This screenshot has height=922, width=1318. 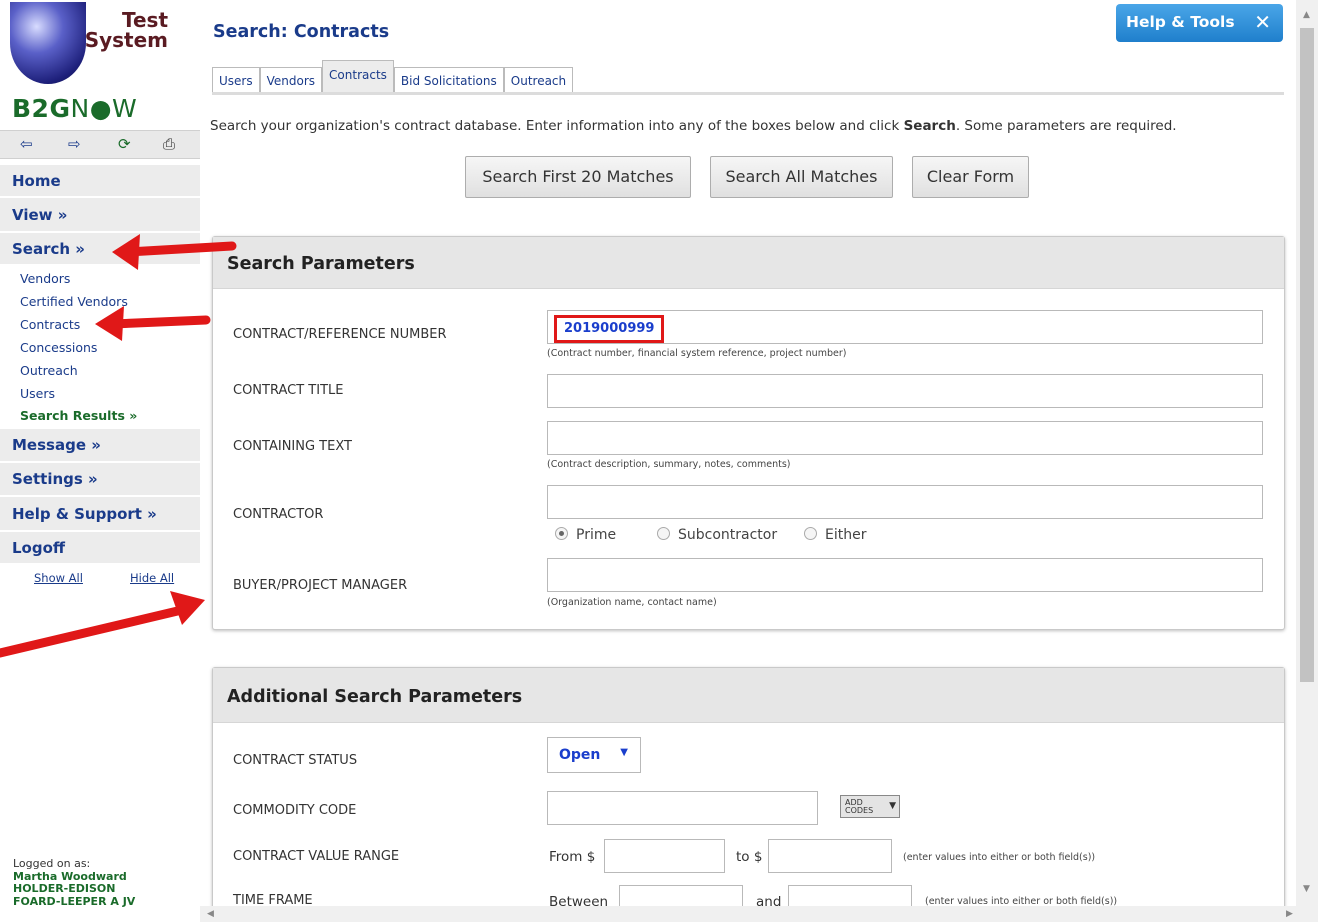 What do you see at coordinates (830, 856) in the screenshot?
I see `value-to-input` at bounding box center [830, 856].